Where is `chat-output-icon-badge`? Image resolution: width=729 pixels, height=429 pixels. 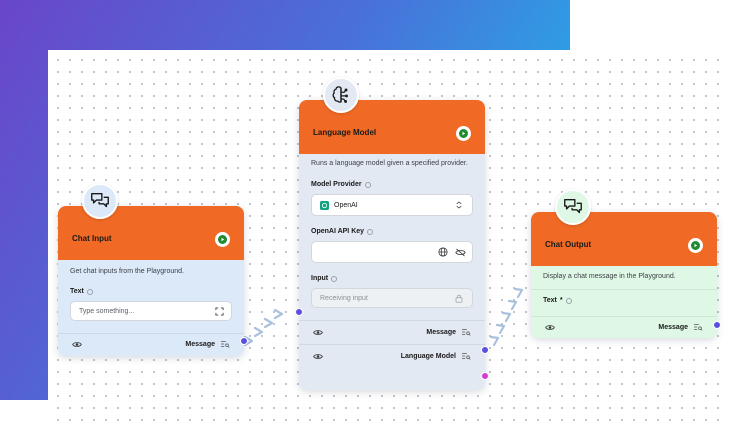
chat-output-icon-badge is located at coordinates (573, 207).